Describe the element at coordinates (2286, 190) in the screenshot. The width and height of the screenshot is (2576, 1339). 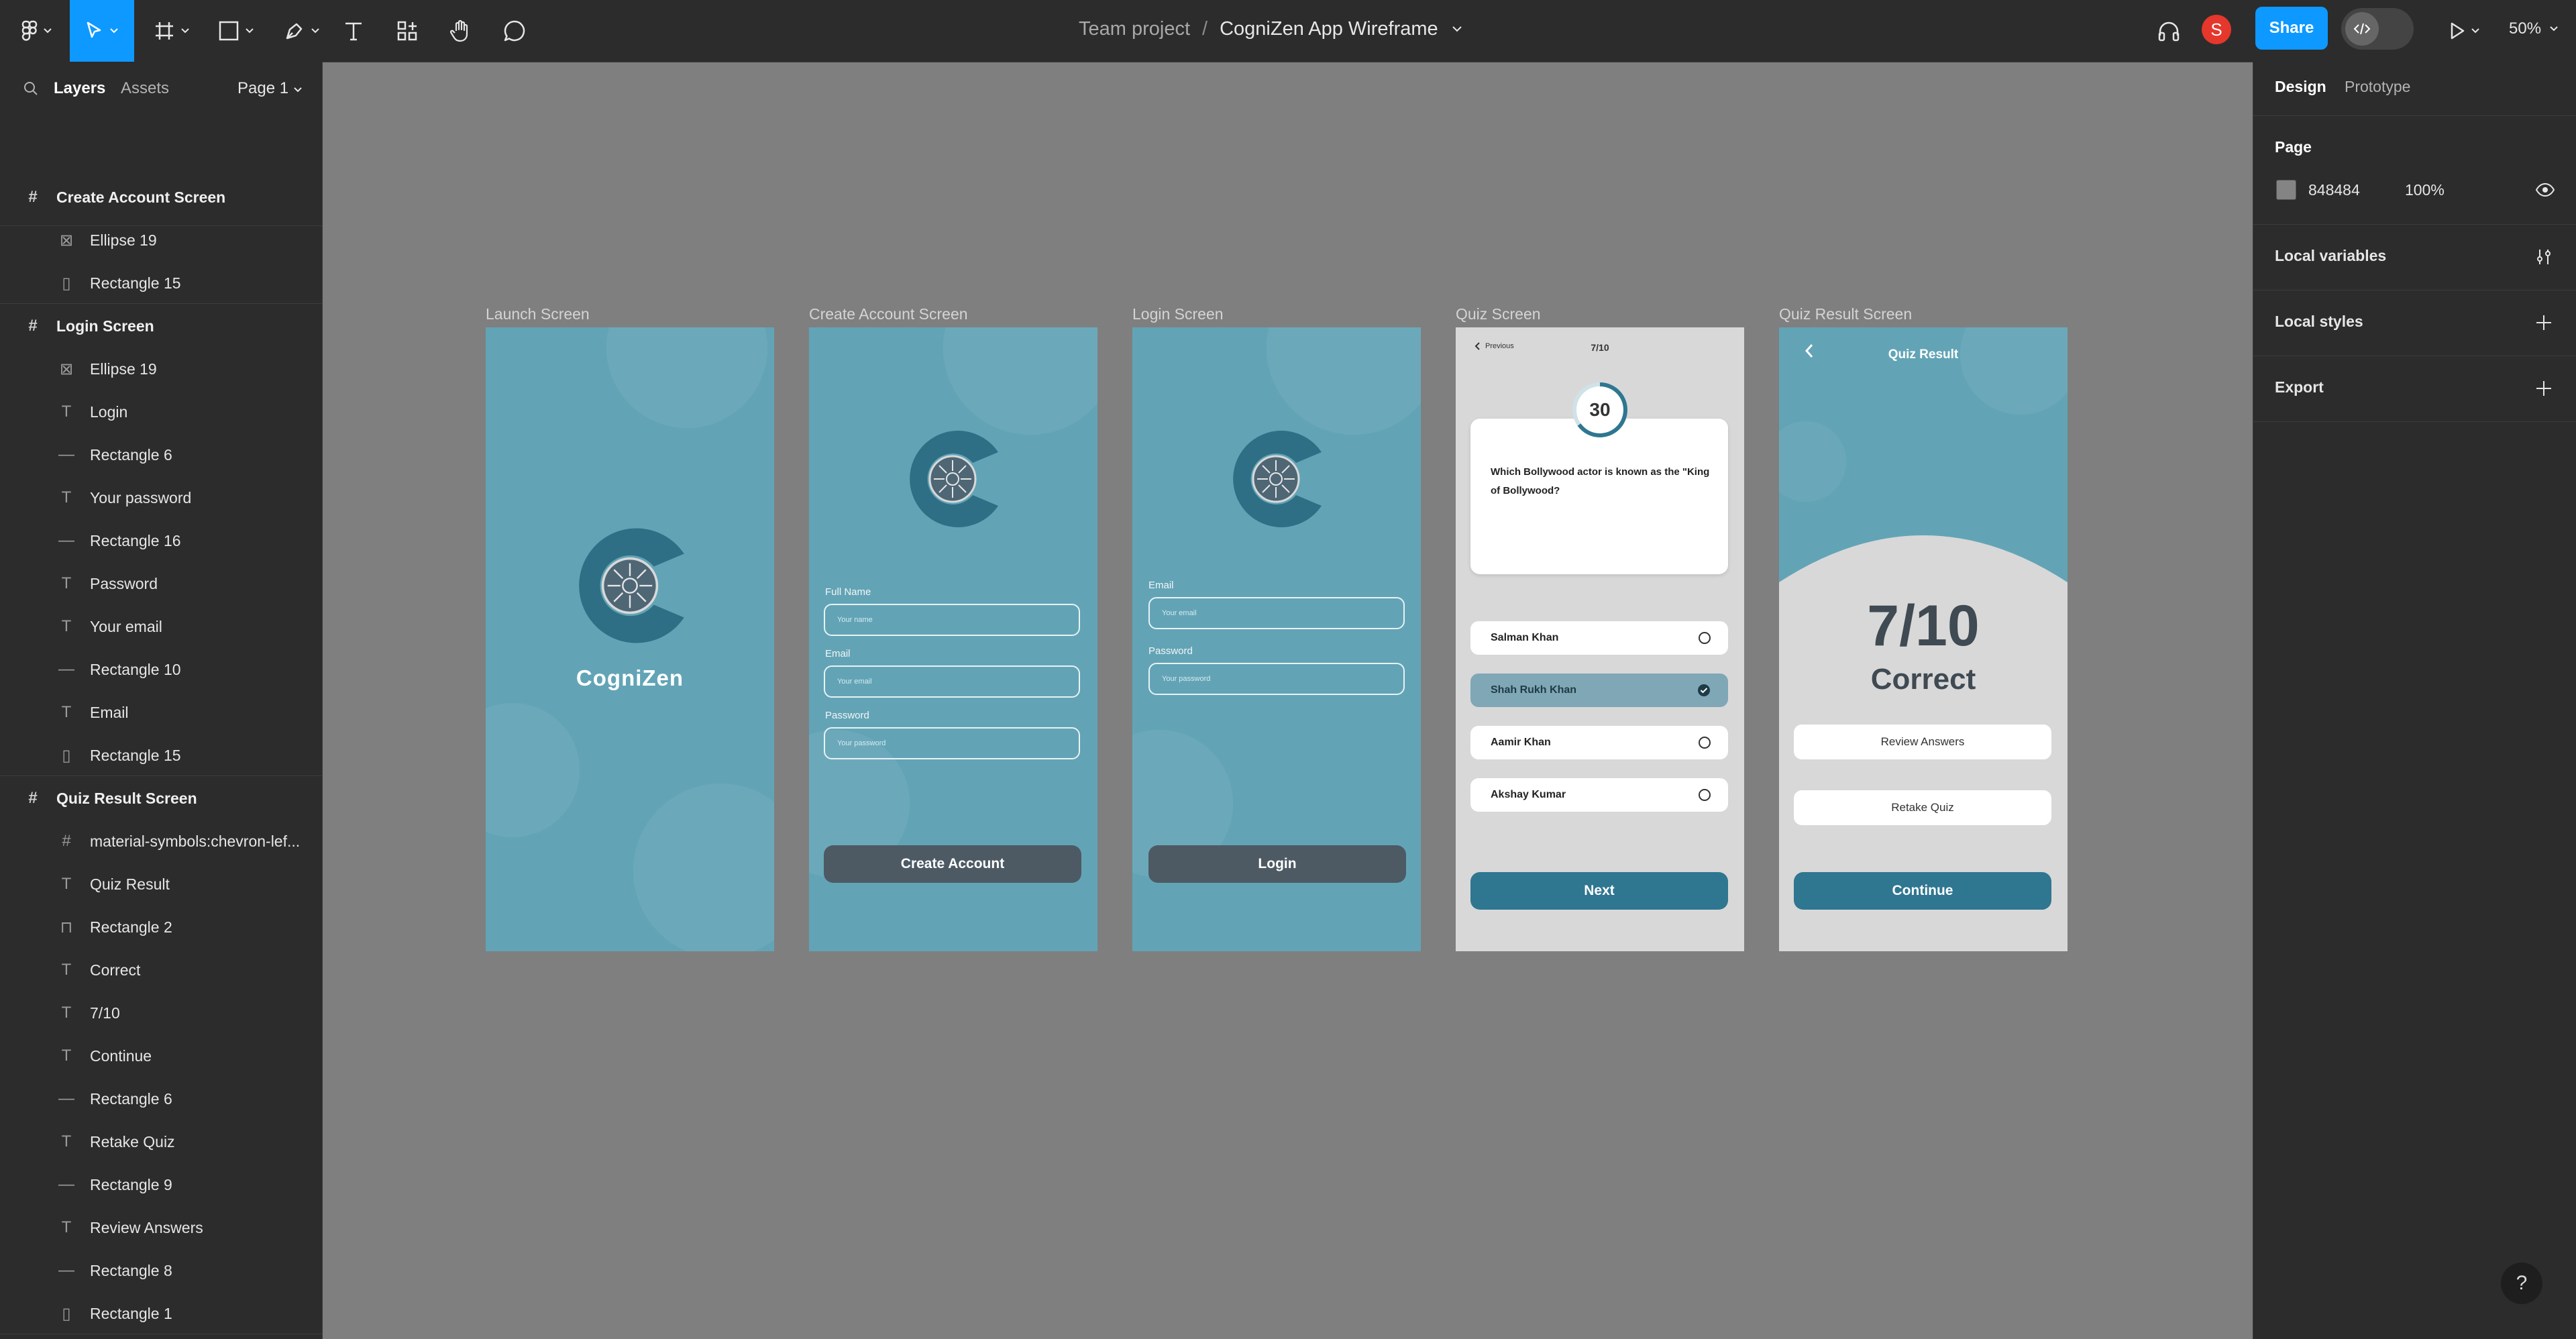
I see `page-color-swatch` at that location.